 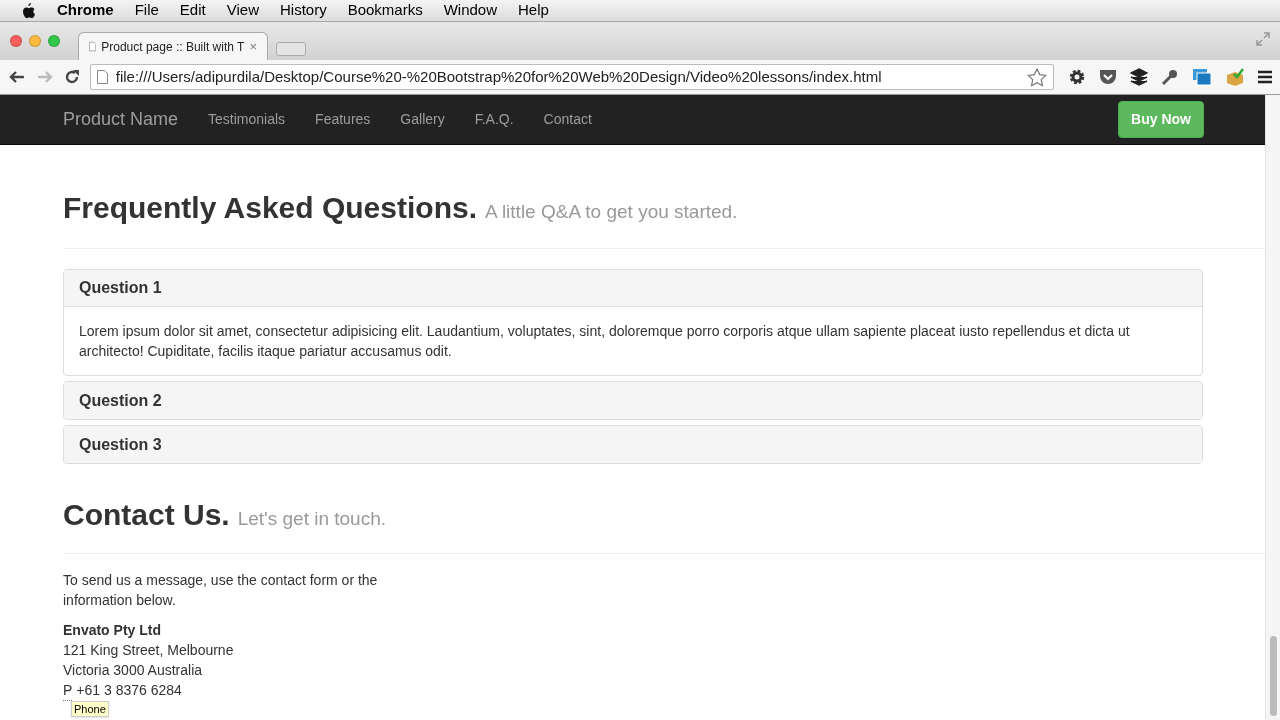 What do you see at coordinates (385, 11) in the screenshot?
I see `menu-item: Bookmarks` at bounding box center [385, 11].